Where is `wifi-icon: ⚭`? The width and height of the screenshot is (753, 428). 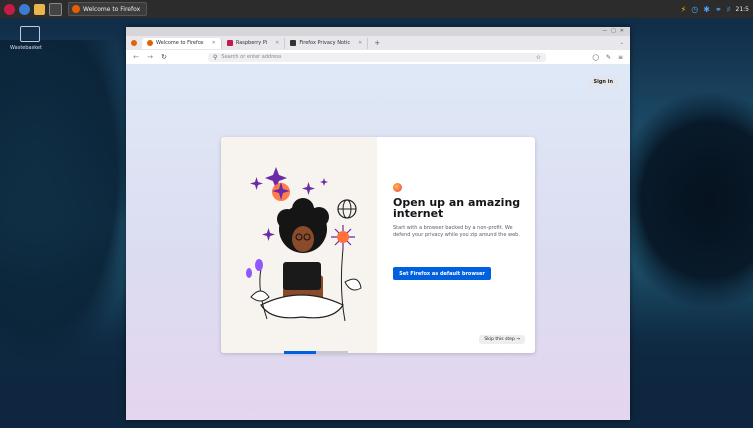 wifi-icon: ⚭ is located at coordinates (718, 9).